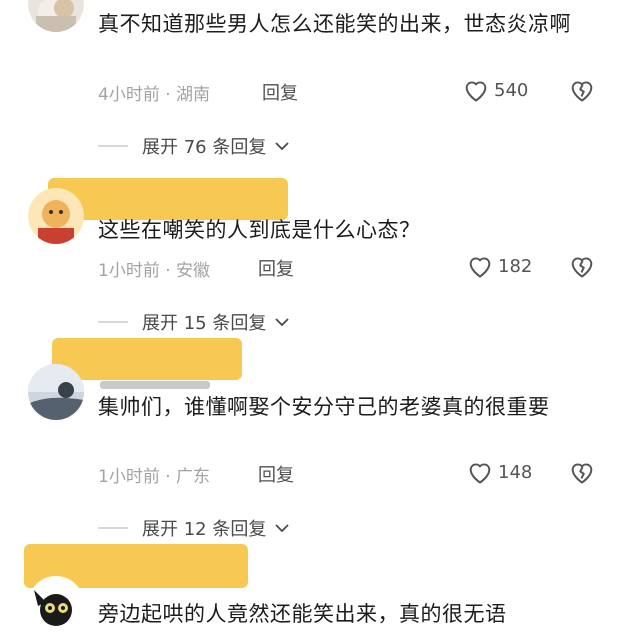 This screenshot has height=640, width=623. I want to click on comment-meta: 1小时前 · 广东, so click(154, 477).